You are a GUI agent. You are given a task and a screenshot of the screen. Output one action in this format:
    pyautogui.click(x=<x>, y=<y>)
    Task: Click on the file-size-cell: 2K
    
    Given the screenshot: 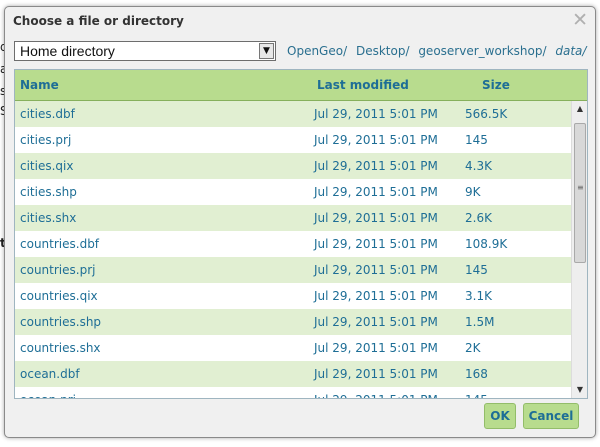 What is the action you would take?
    pyautogui.click(x=473, y=348)
    